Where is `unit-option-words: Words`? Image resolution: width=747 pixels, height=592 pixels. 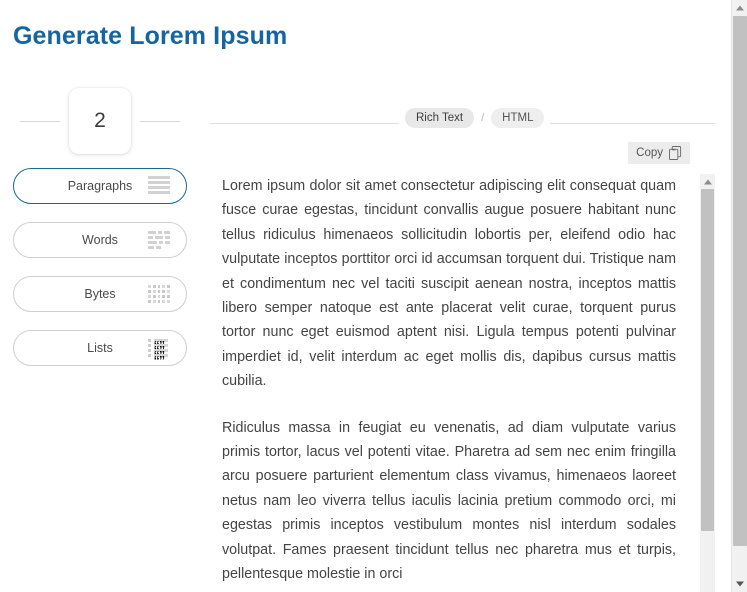
unit-option-words: Words is located at coordinates (100, 240).